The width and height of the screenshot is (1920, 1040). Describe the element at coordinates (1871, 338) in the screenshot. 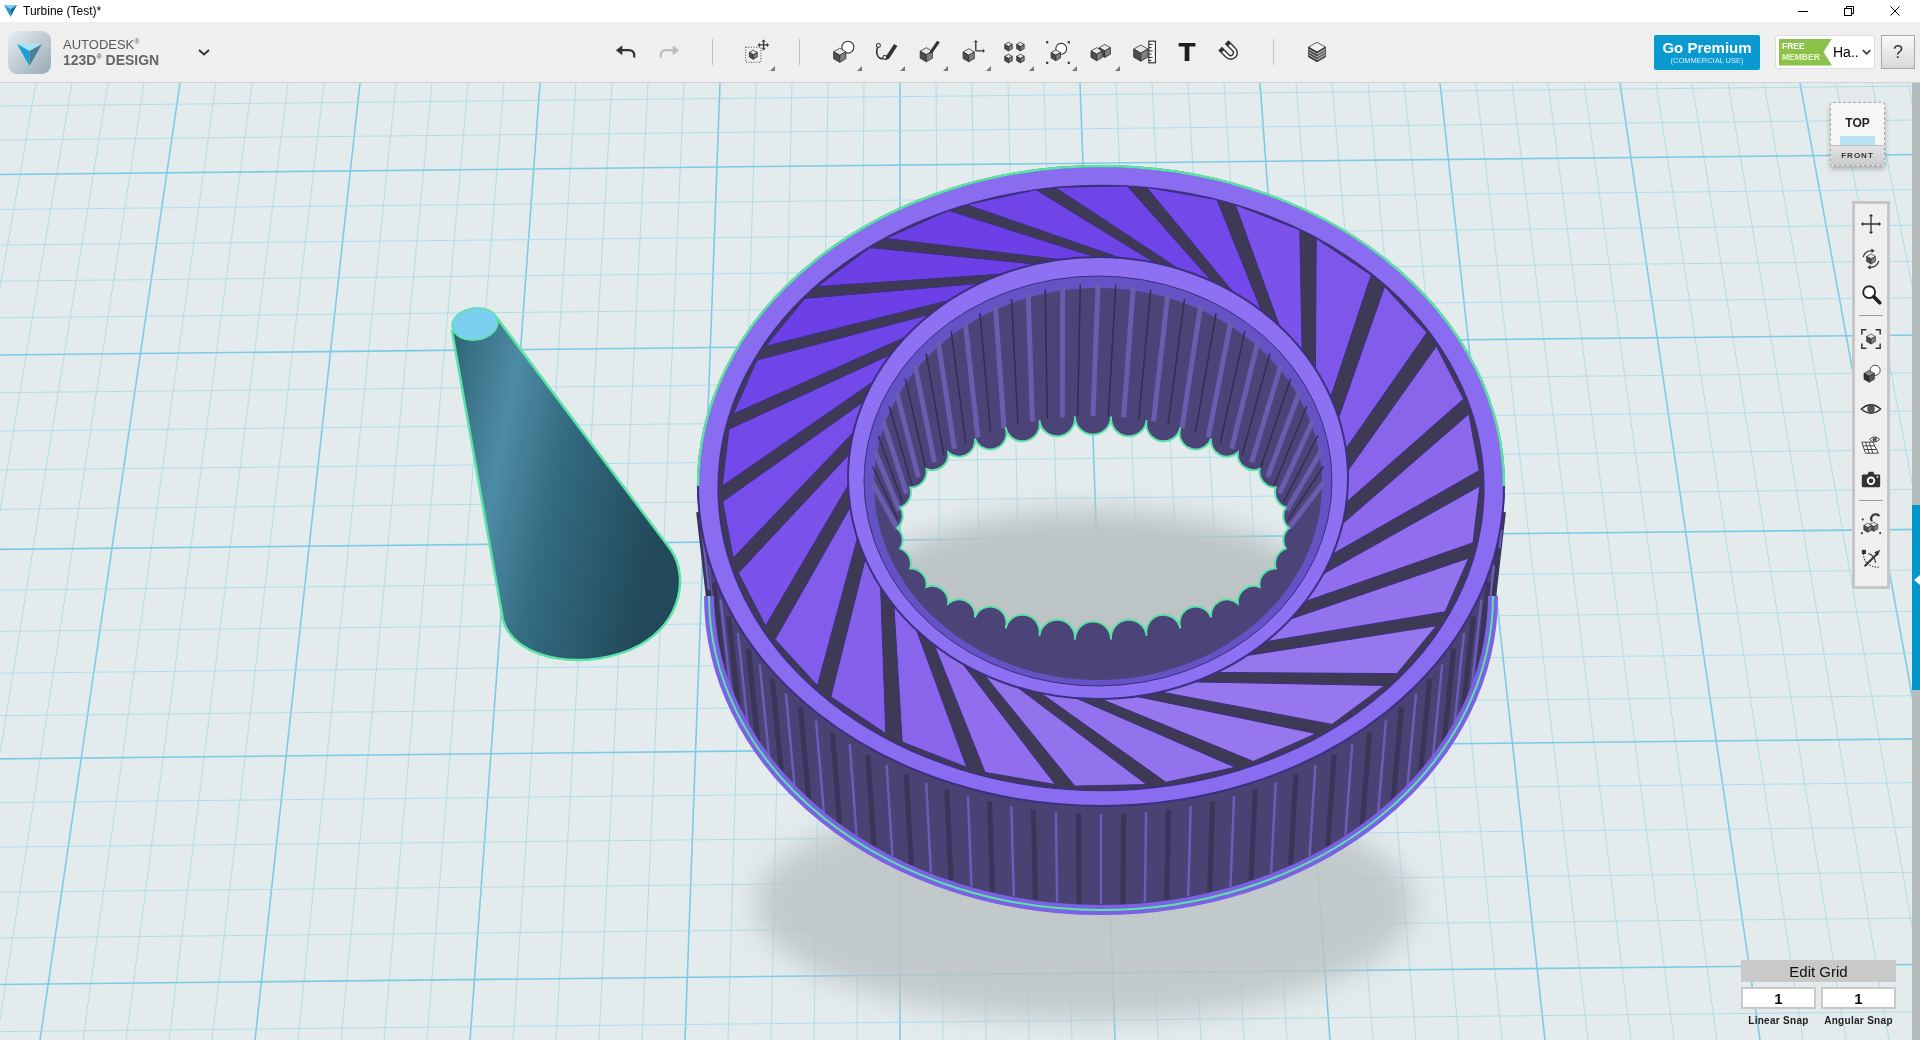

I see `cube-in-frame-icon` at that location.